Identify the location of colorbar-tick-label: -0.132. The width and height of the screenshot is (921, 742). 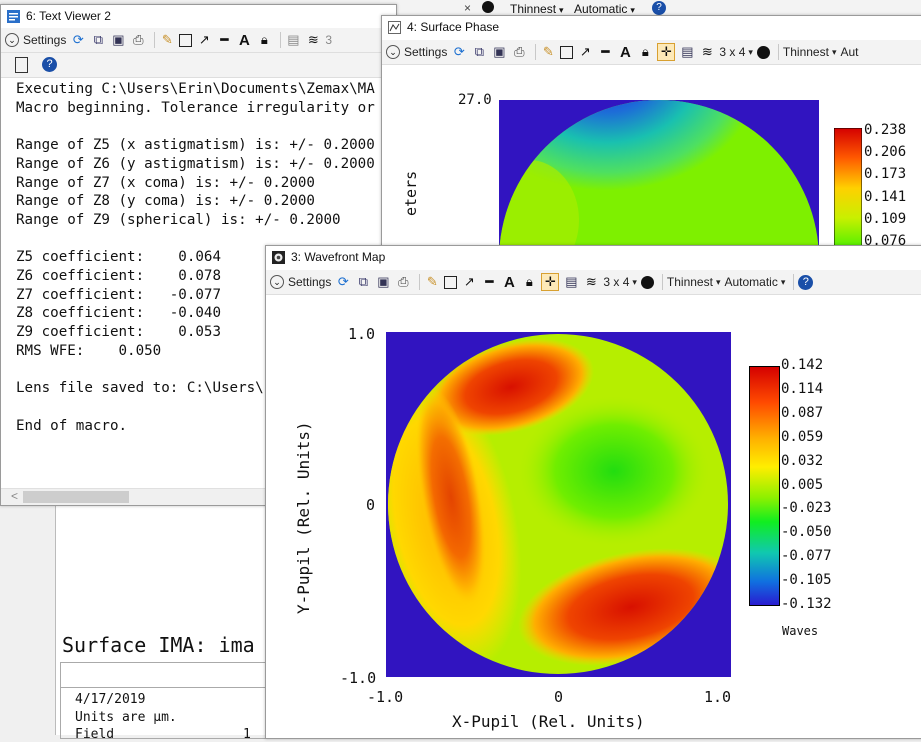
(806, 604).